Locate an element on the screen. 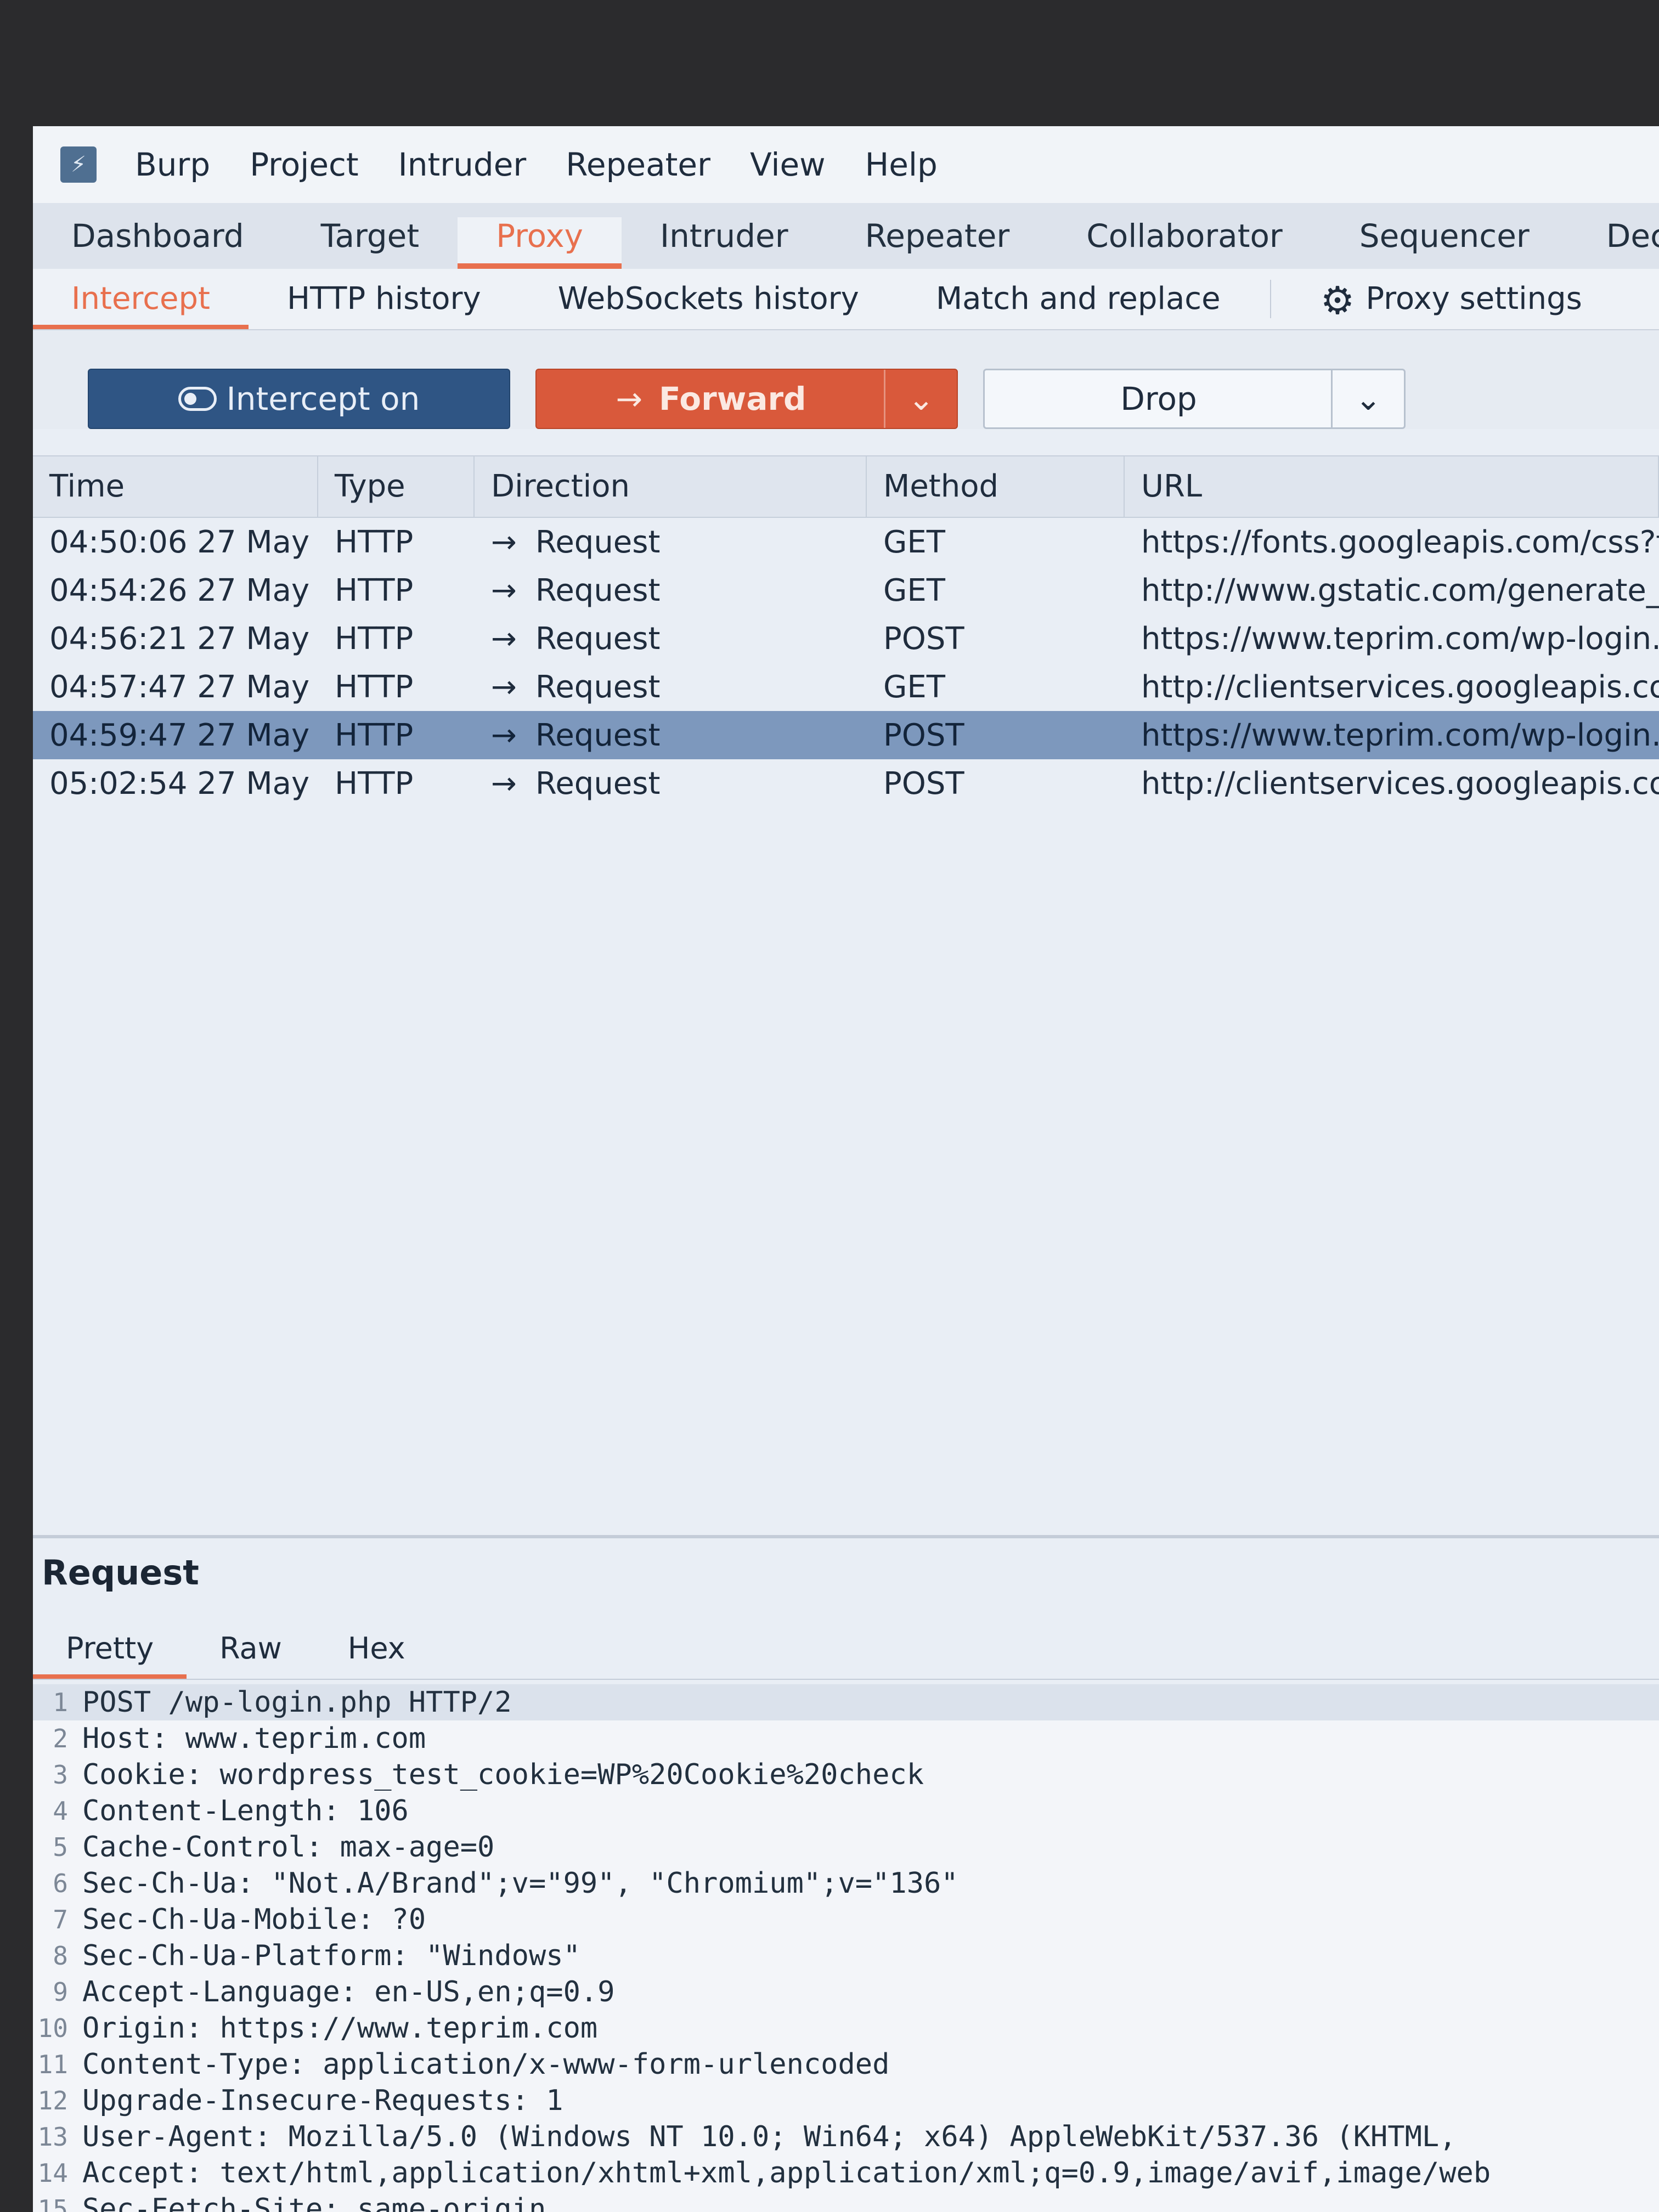  editor-line: 12 Upgrade-Insecure-Requests: 1 is located at coordinates (846, 2101).